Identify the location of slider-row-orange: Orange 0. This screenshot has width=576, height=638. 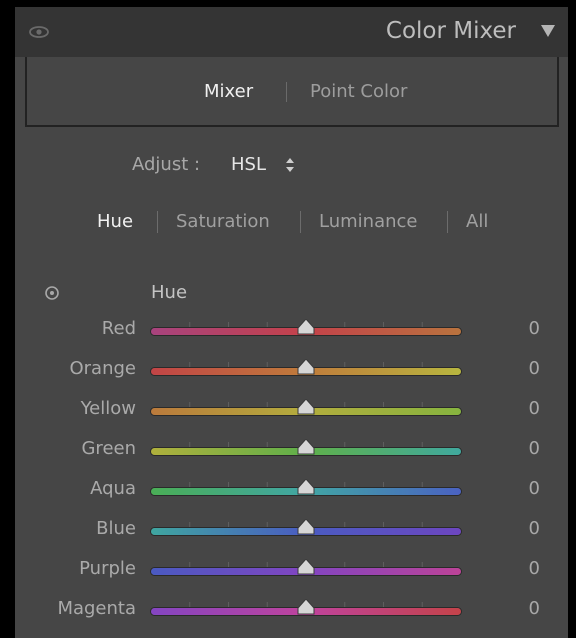
(291, 369).